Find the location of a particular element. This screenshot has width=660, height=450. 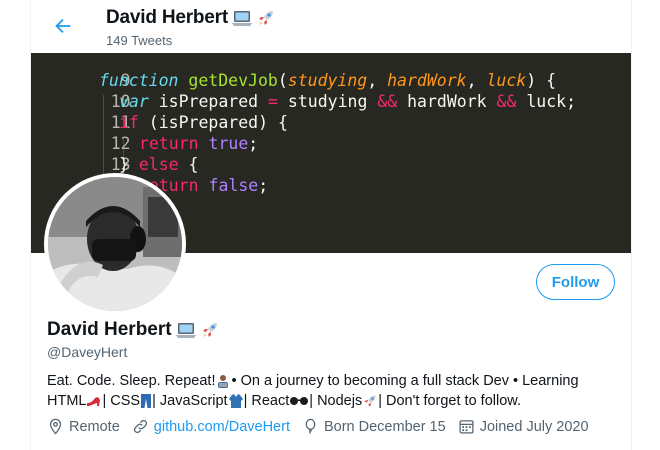

header-title: David Herbert is located at coordinates (191, 18).